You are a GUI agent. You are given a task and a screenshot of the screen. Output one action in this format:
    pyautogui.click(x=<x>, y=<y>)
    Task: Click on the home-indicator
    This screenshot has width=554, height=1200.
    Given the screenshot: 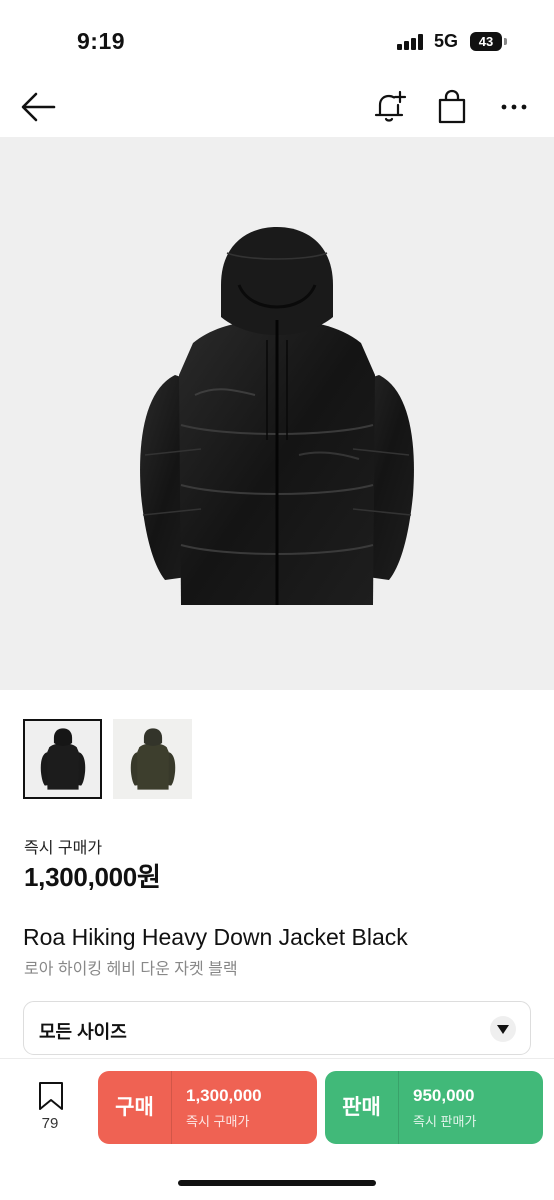 What is the action you would take?
    pyautogui.click(x=277, y=1183)
    